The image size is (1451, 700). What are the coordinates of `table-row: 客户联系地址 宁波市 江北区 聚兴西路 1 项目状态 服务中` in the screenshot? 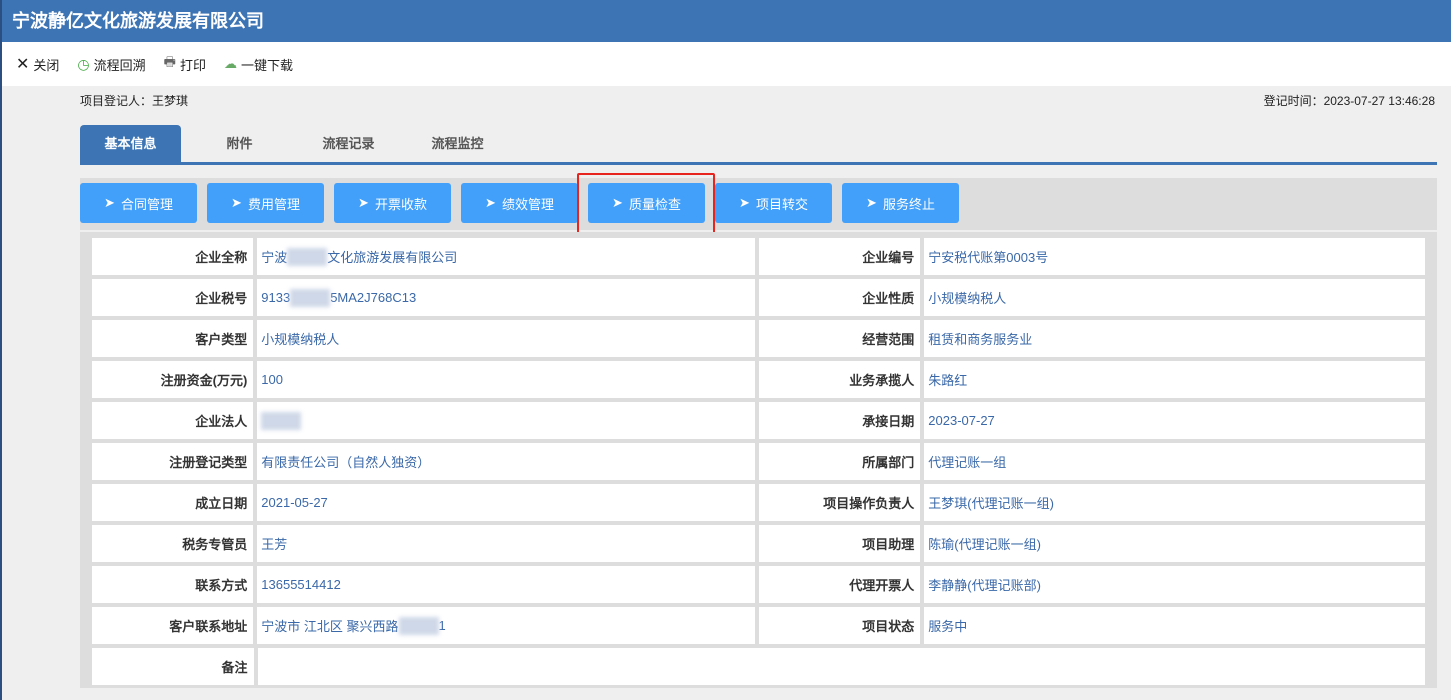 It's located at (758, 625).